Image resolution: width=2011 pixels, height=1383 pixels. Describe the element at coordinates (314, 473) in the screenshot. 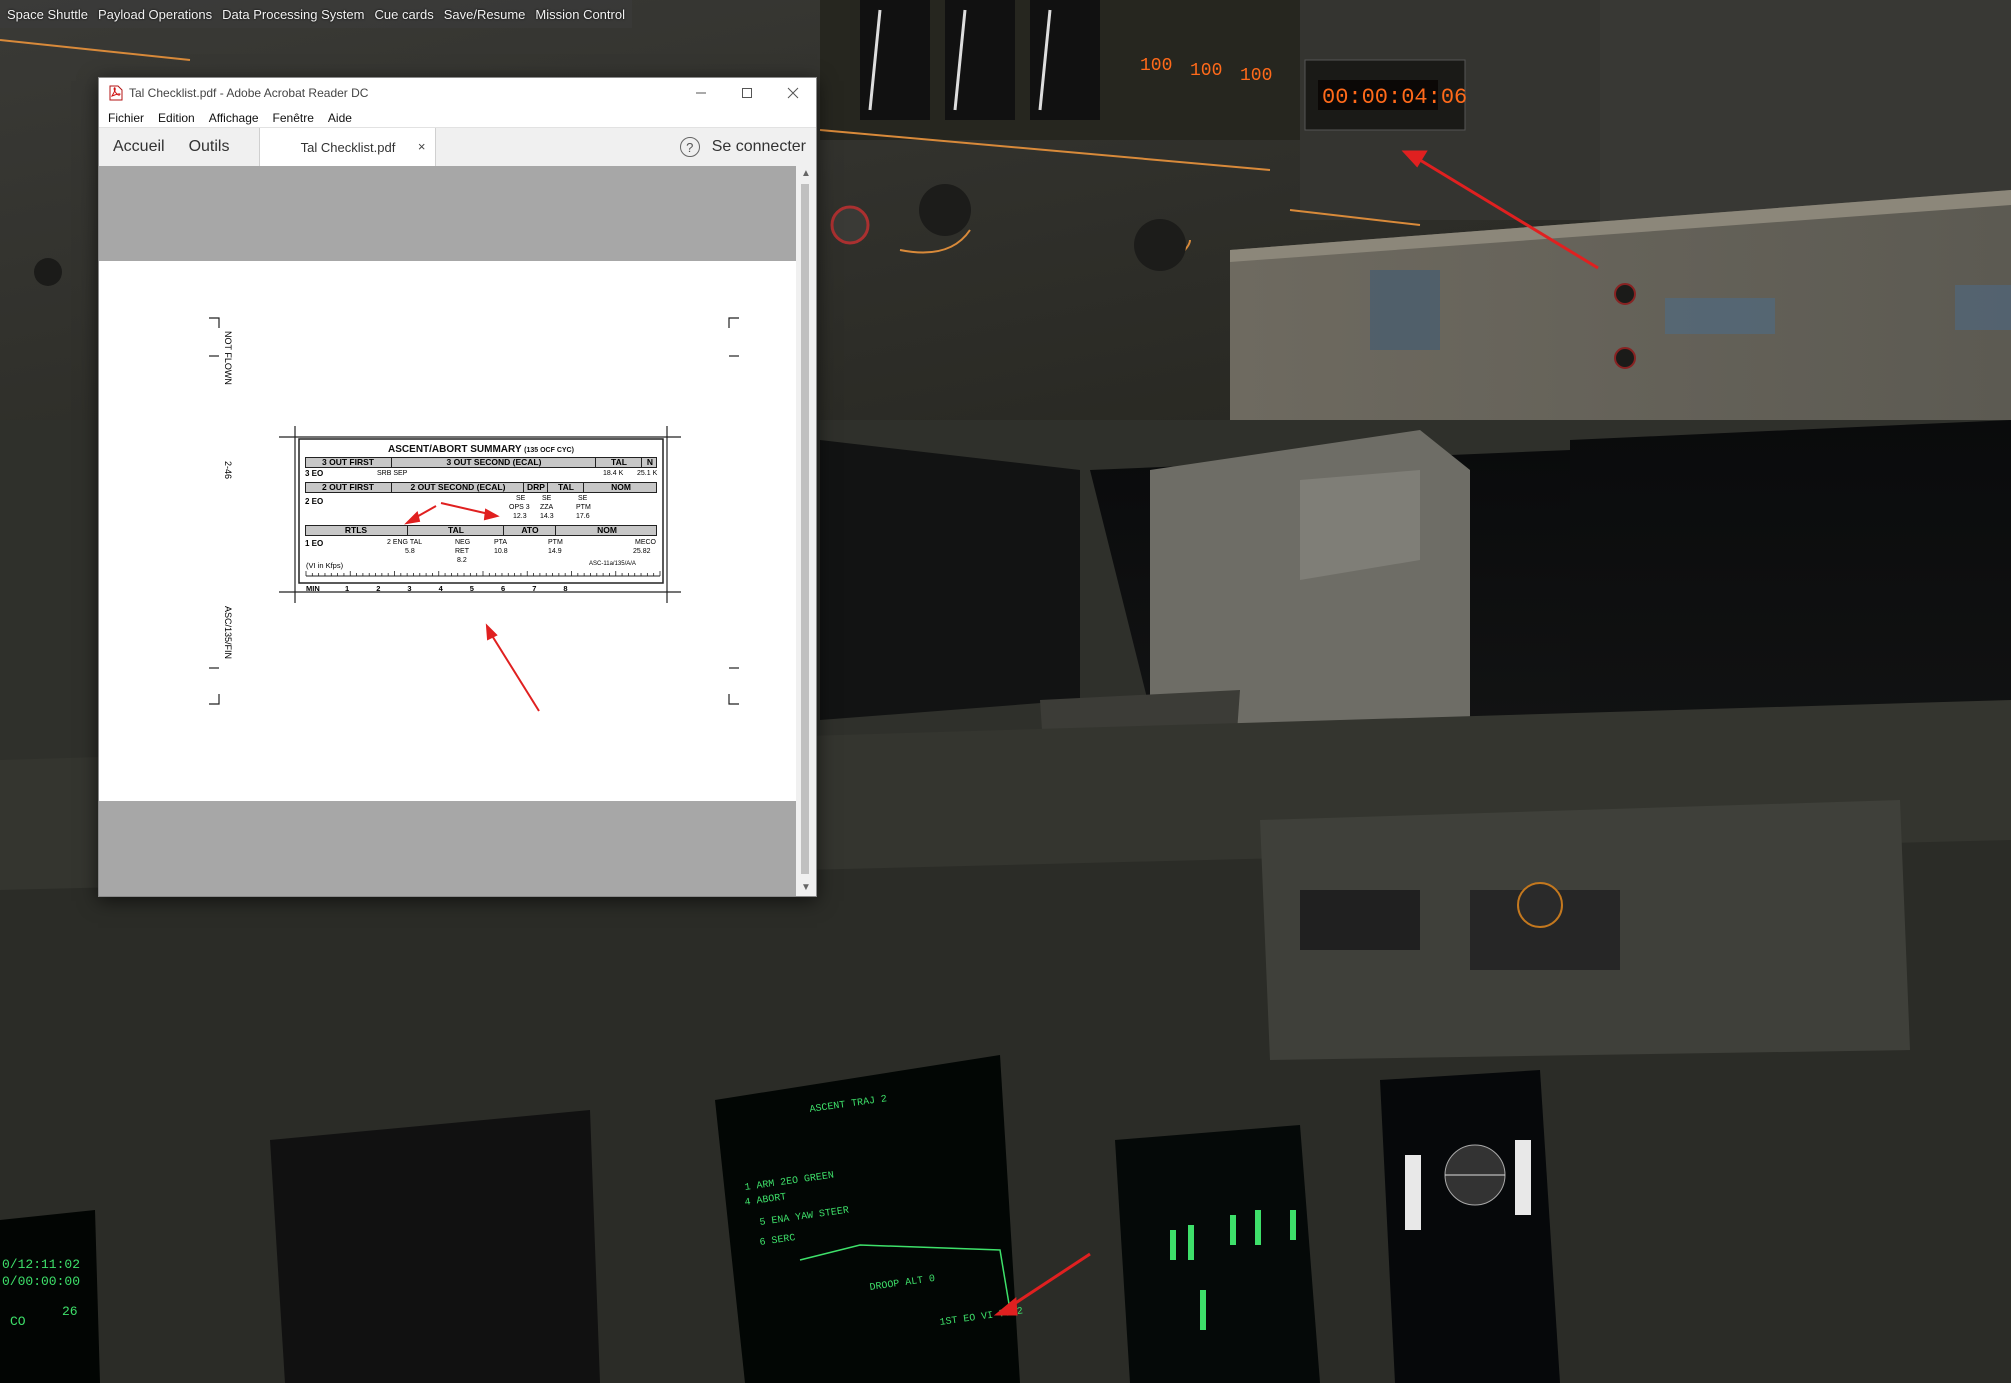

I see `row1-label: 3 EO` at that location.